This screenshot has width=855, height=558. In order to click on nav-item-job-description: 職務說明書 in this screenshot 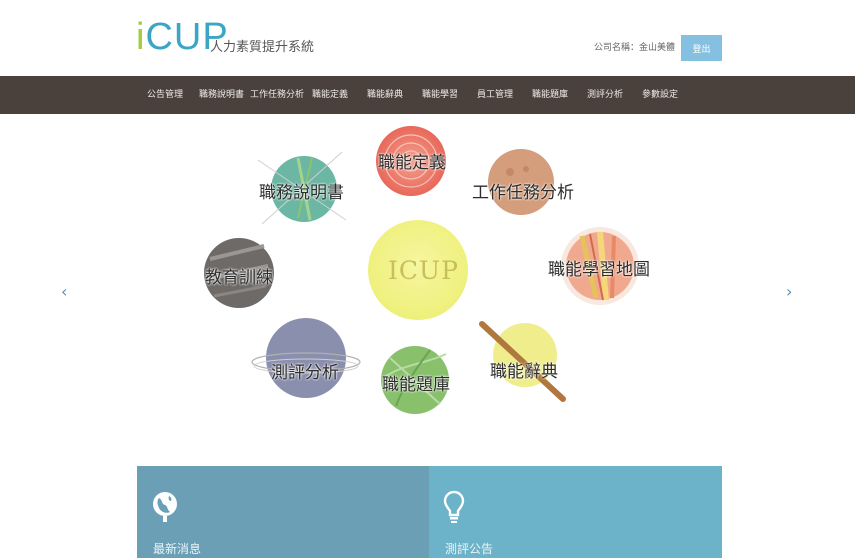, I will do `click(221, 95)`.